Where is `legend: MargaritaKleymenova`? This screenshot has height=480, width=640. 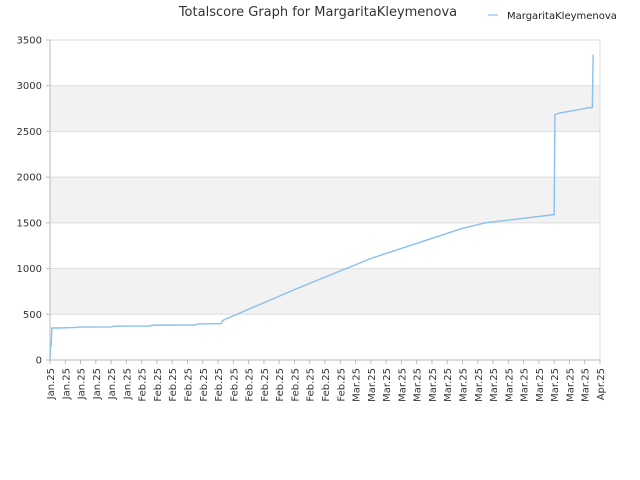
legend: MargaritaKleymenova is located at coordinates (552, 16).